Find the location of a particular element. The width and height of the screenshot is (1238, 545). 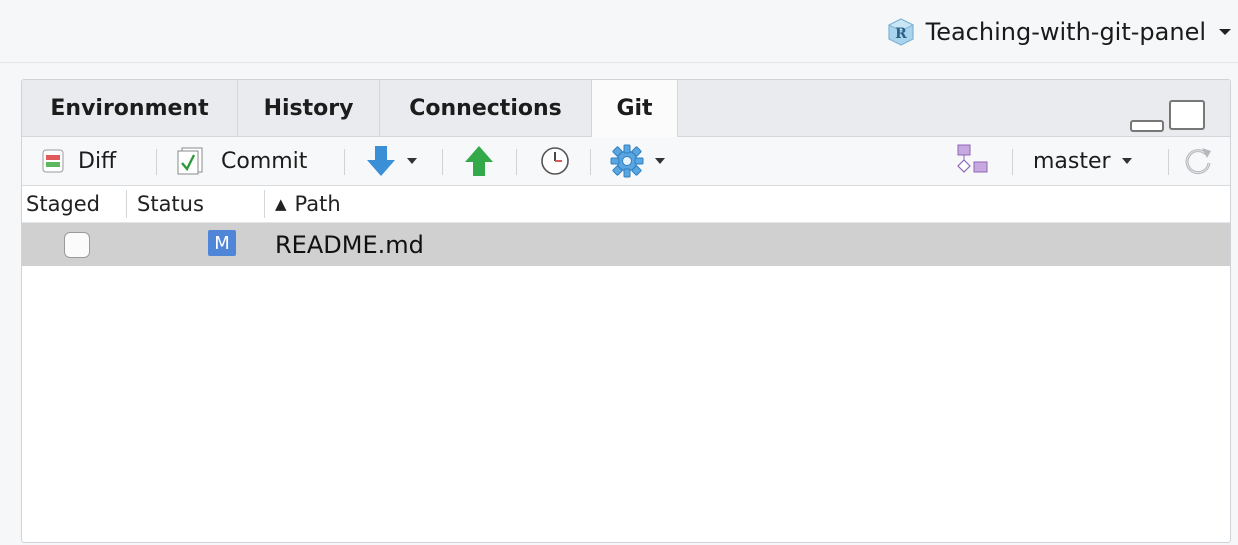

pull-button is located at coordinates (392, 161).